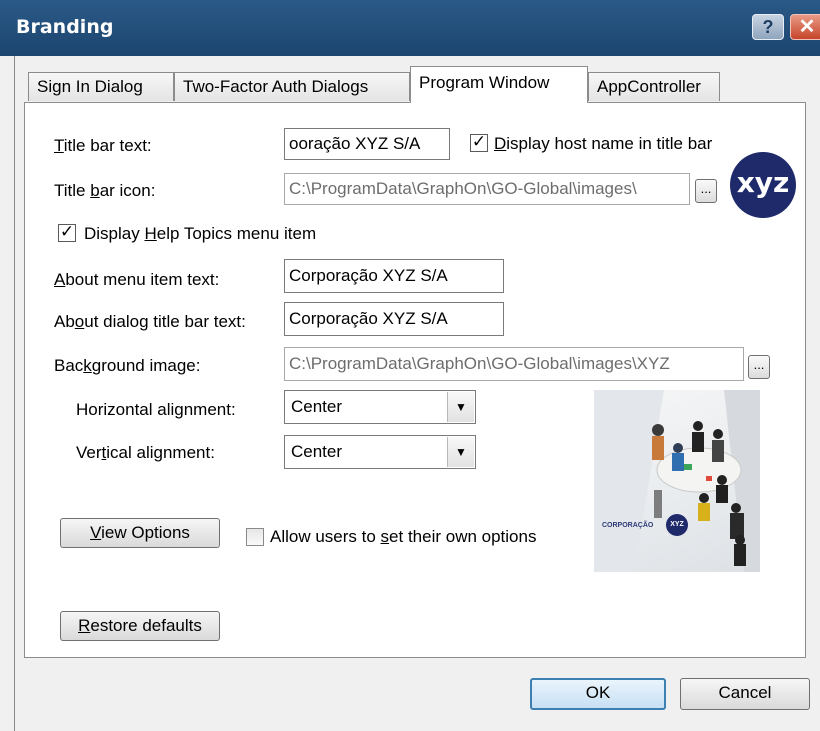 This screenshot has width=820, height=731. What do you see at coordinates (140, 626) in the screenshot?
I see `restore-defaults-button: Restore defaults` at bounding box center [140, 626].